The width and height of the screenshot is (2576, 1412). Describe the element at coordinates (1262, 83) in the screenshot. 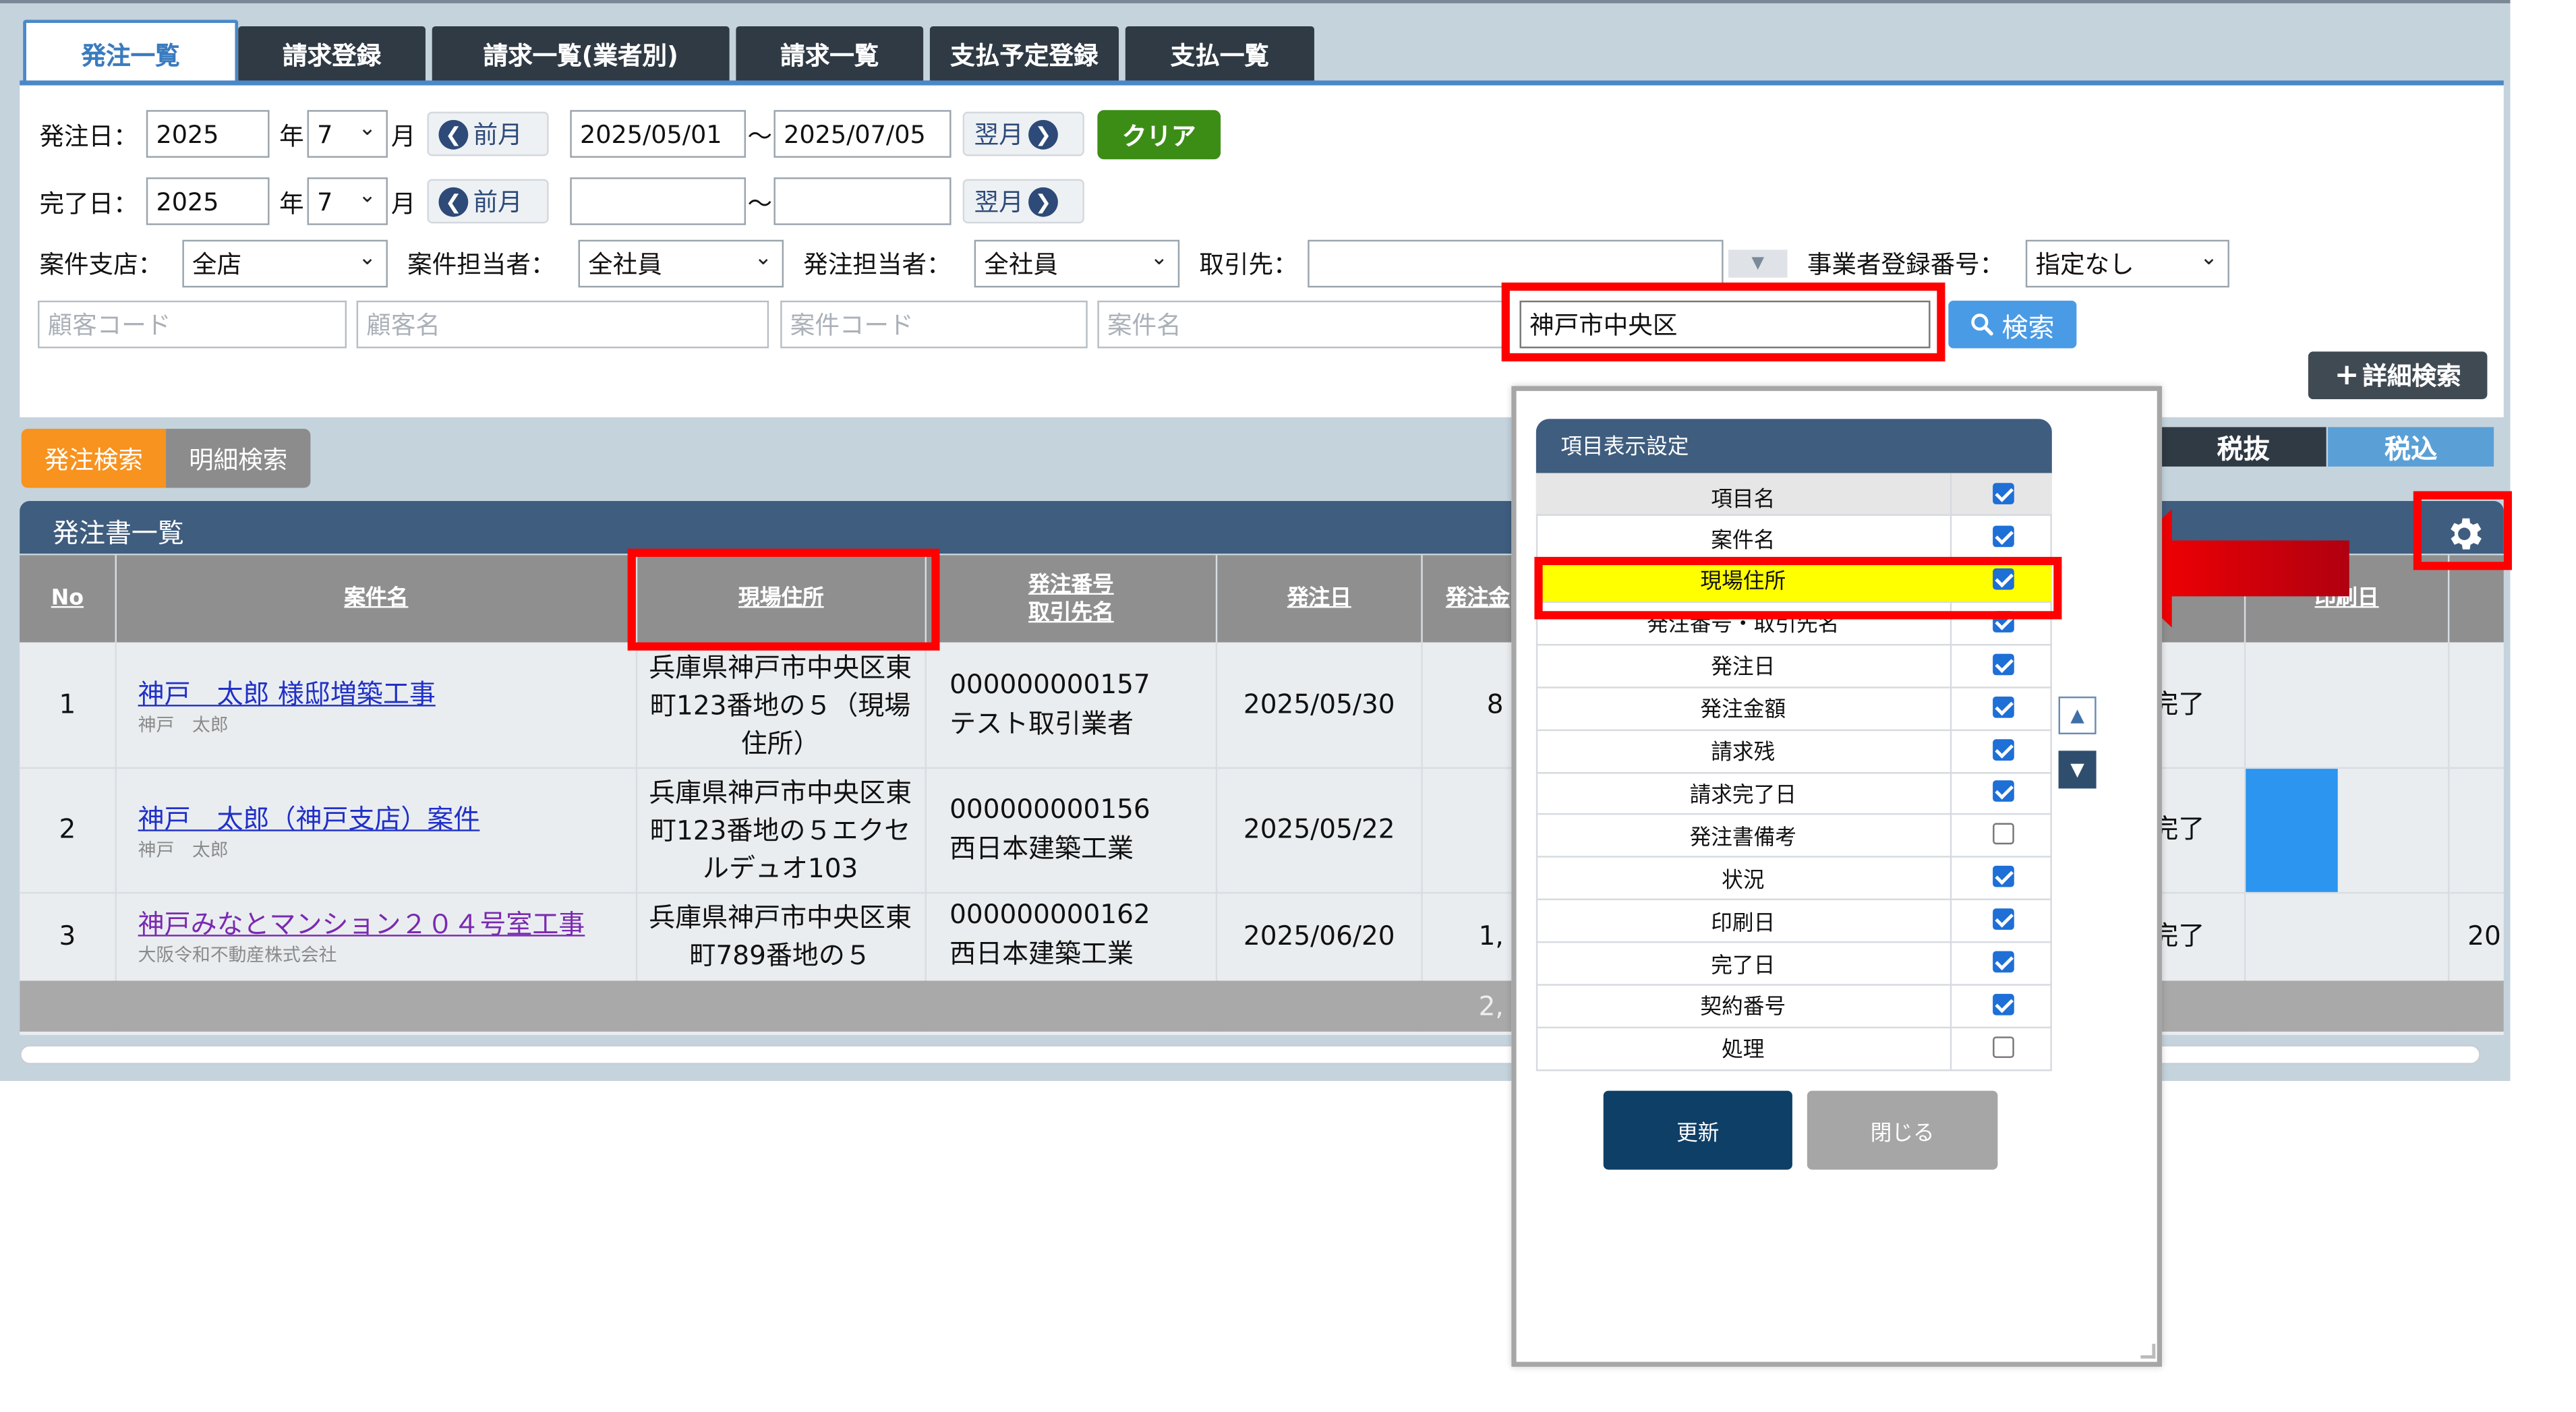

I see `tab-underline` at that location.